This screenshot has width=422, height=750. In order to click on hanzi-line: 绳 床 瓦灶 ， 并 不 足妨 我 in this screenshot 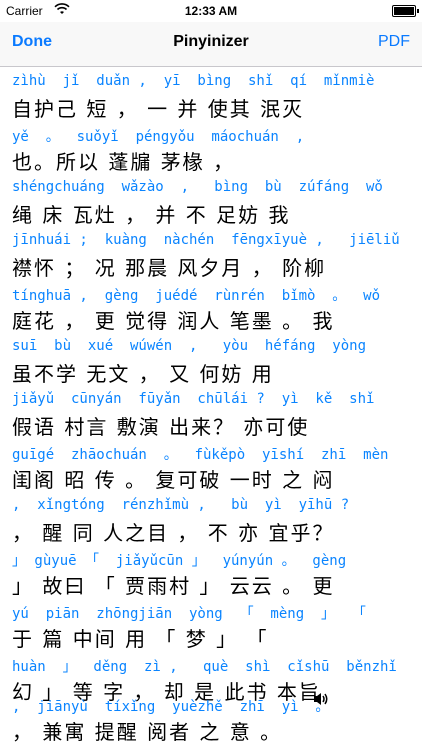, I will do `click(151, 215)`.